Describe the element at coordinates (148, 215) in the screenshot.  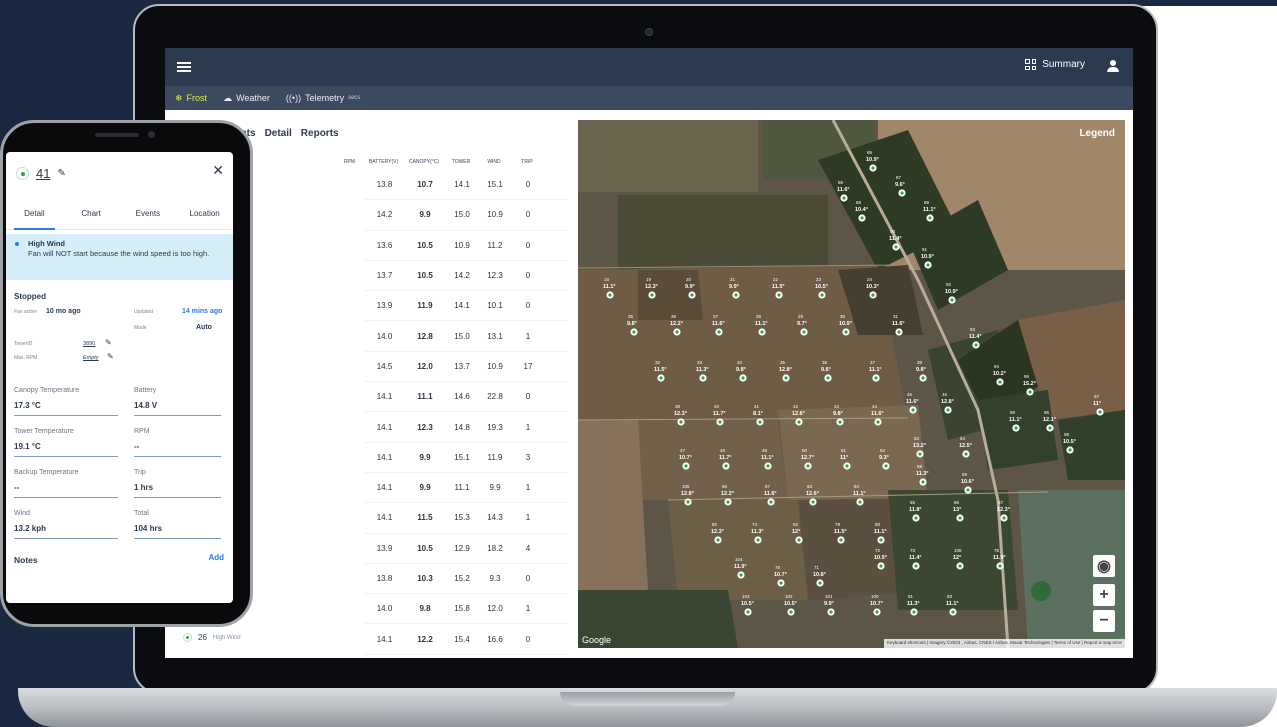
I see `tab-events: Events` at that location.